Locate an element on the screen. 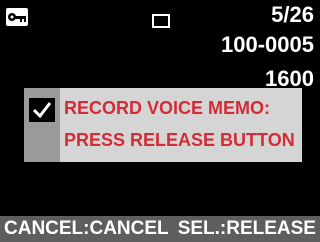 The width and height of the screenshot is (320, 242). memo-instruction-line-1: RECORD VOICE MEMO: is located at coordinates (167, 108).